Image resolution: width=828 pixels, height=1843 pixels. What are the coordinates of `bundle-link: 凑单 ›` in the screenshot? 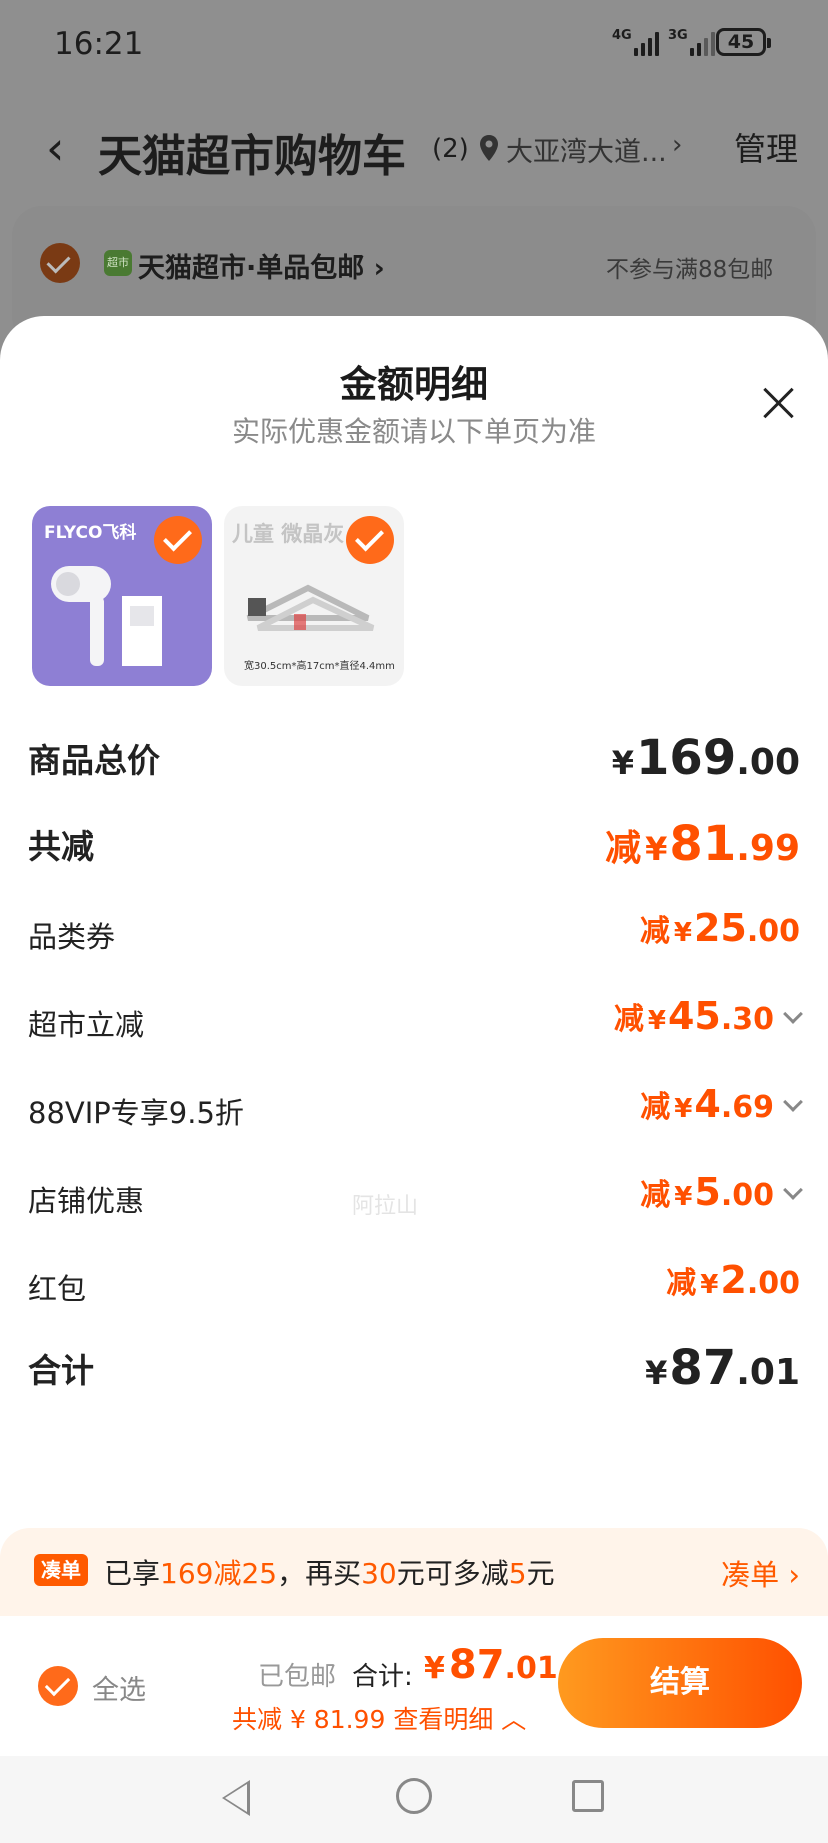 It's located at (760, 1573).